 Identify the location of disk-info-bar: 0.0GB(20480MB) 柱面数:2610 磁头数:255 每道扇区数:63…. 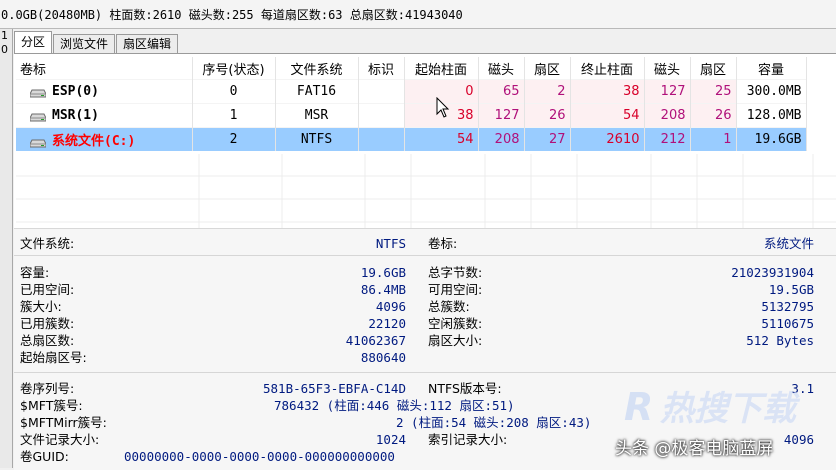
(418, 14).